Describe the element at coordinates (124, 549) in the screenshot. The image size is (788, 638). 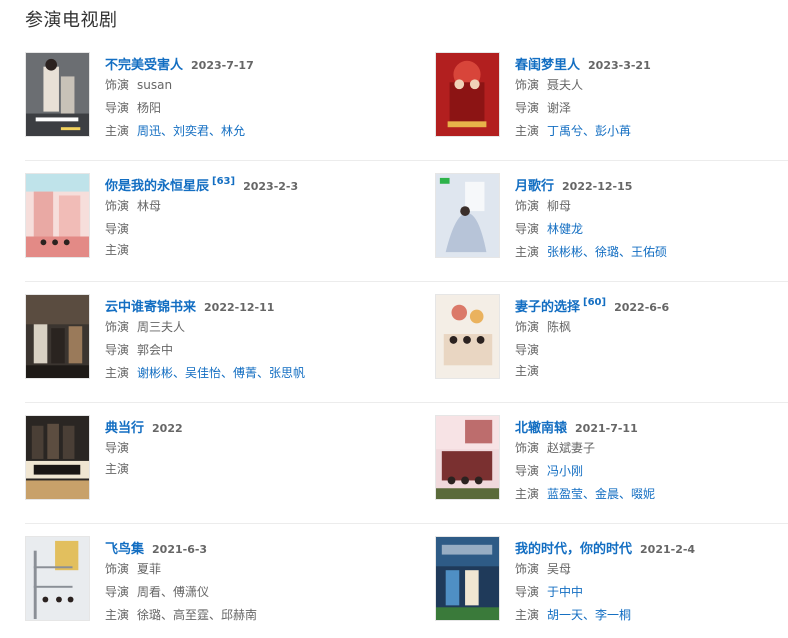
I see `drama-title: 飞鸟集` at that location.